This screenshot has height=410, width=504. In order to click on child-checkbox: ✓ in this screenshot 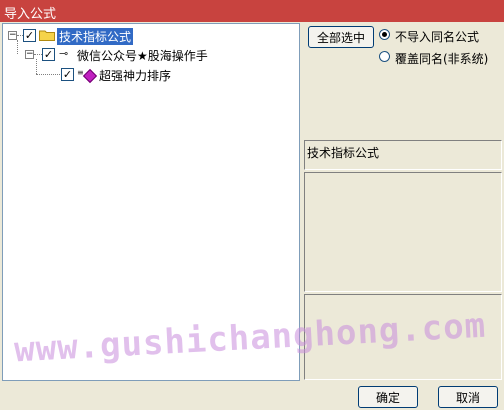, I will do `click(48, 54)`.